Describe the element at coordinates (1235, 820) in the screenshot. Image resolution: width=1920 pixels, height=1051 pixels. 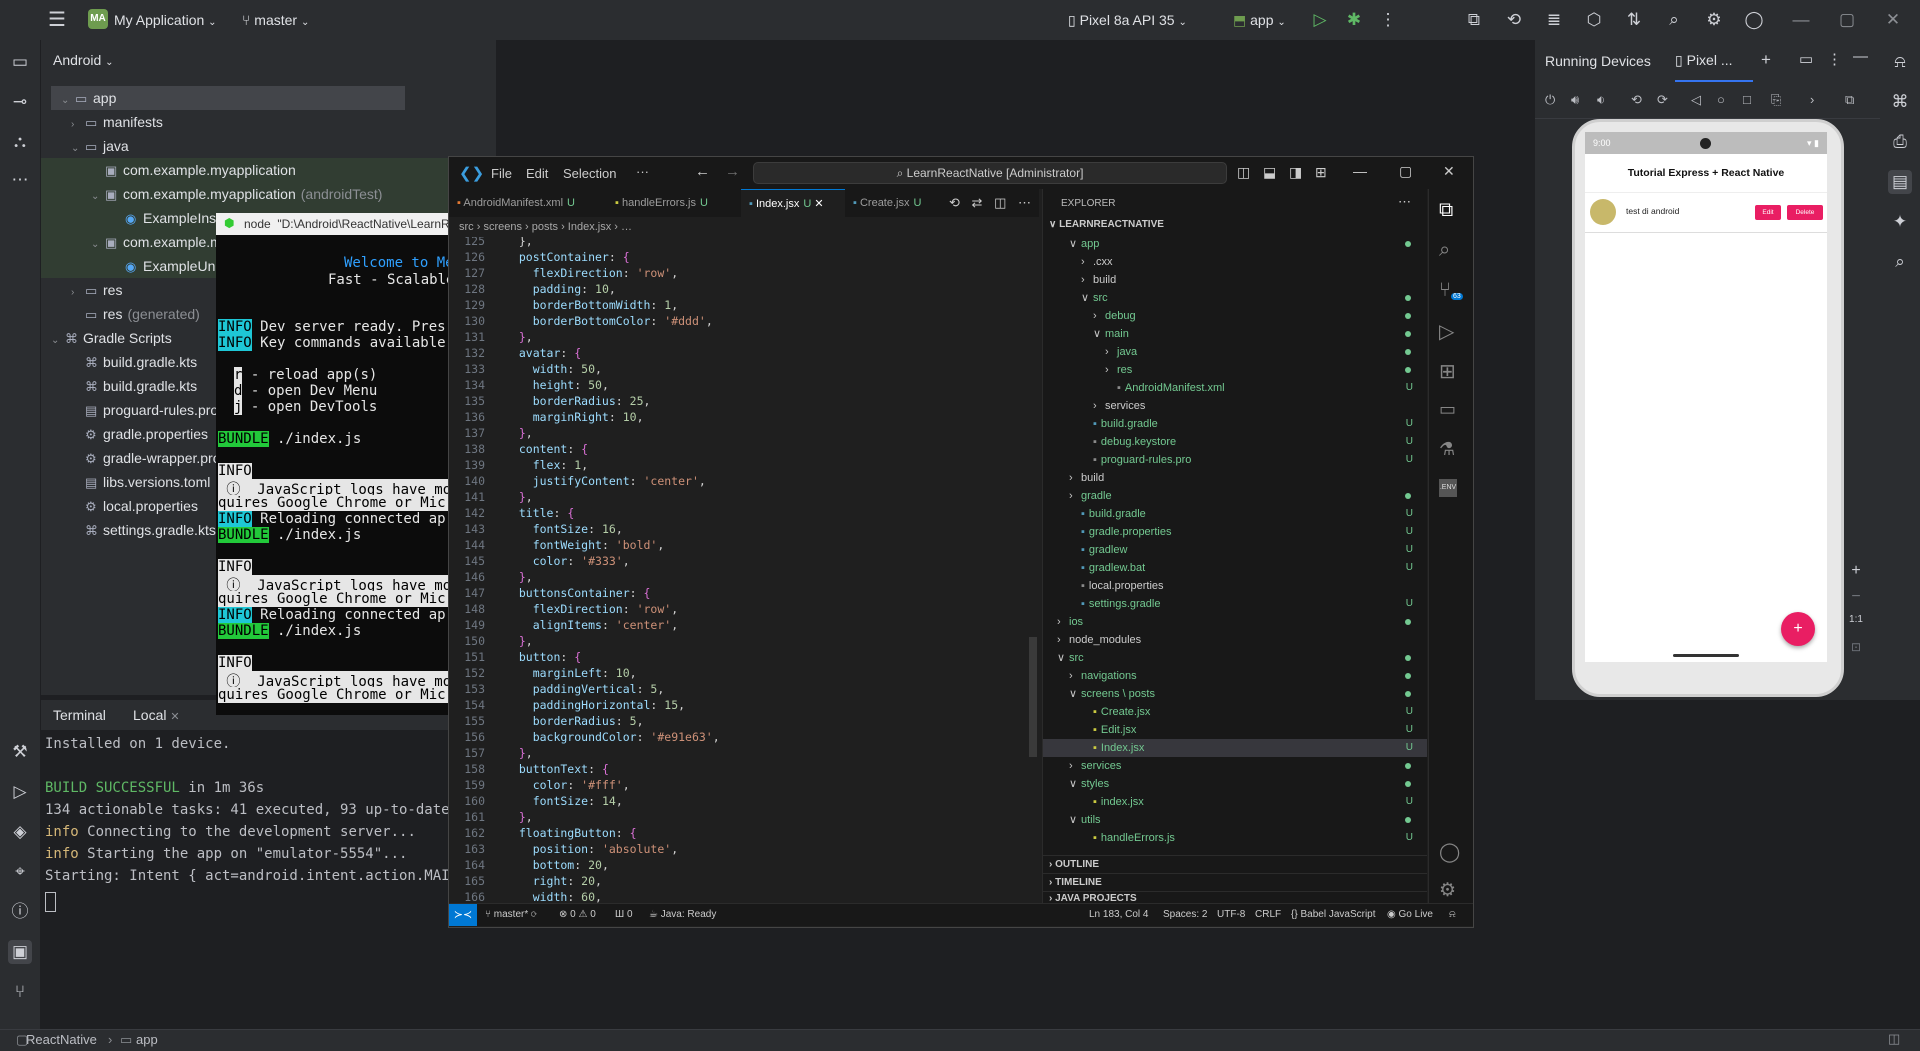
I see `explorer-item: ∨ utils` at that location.